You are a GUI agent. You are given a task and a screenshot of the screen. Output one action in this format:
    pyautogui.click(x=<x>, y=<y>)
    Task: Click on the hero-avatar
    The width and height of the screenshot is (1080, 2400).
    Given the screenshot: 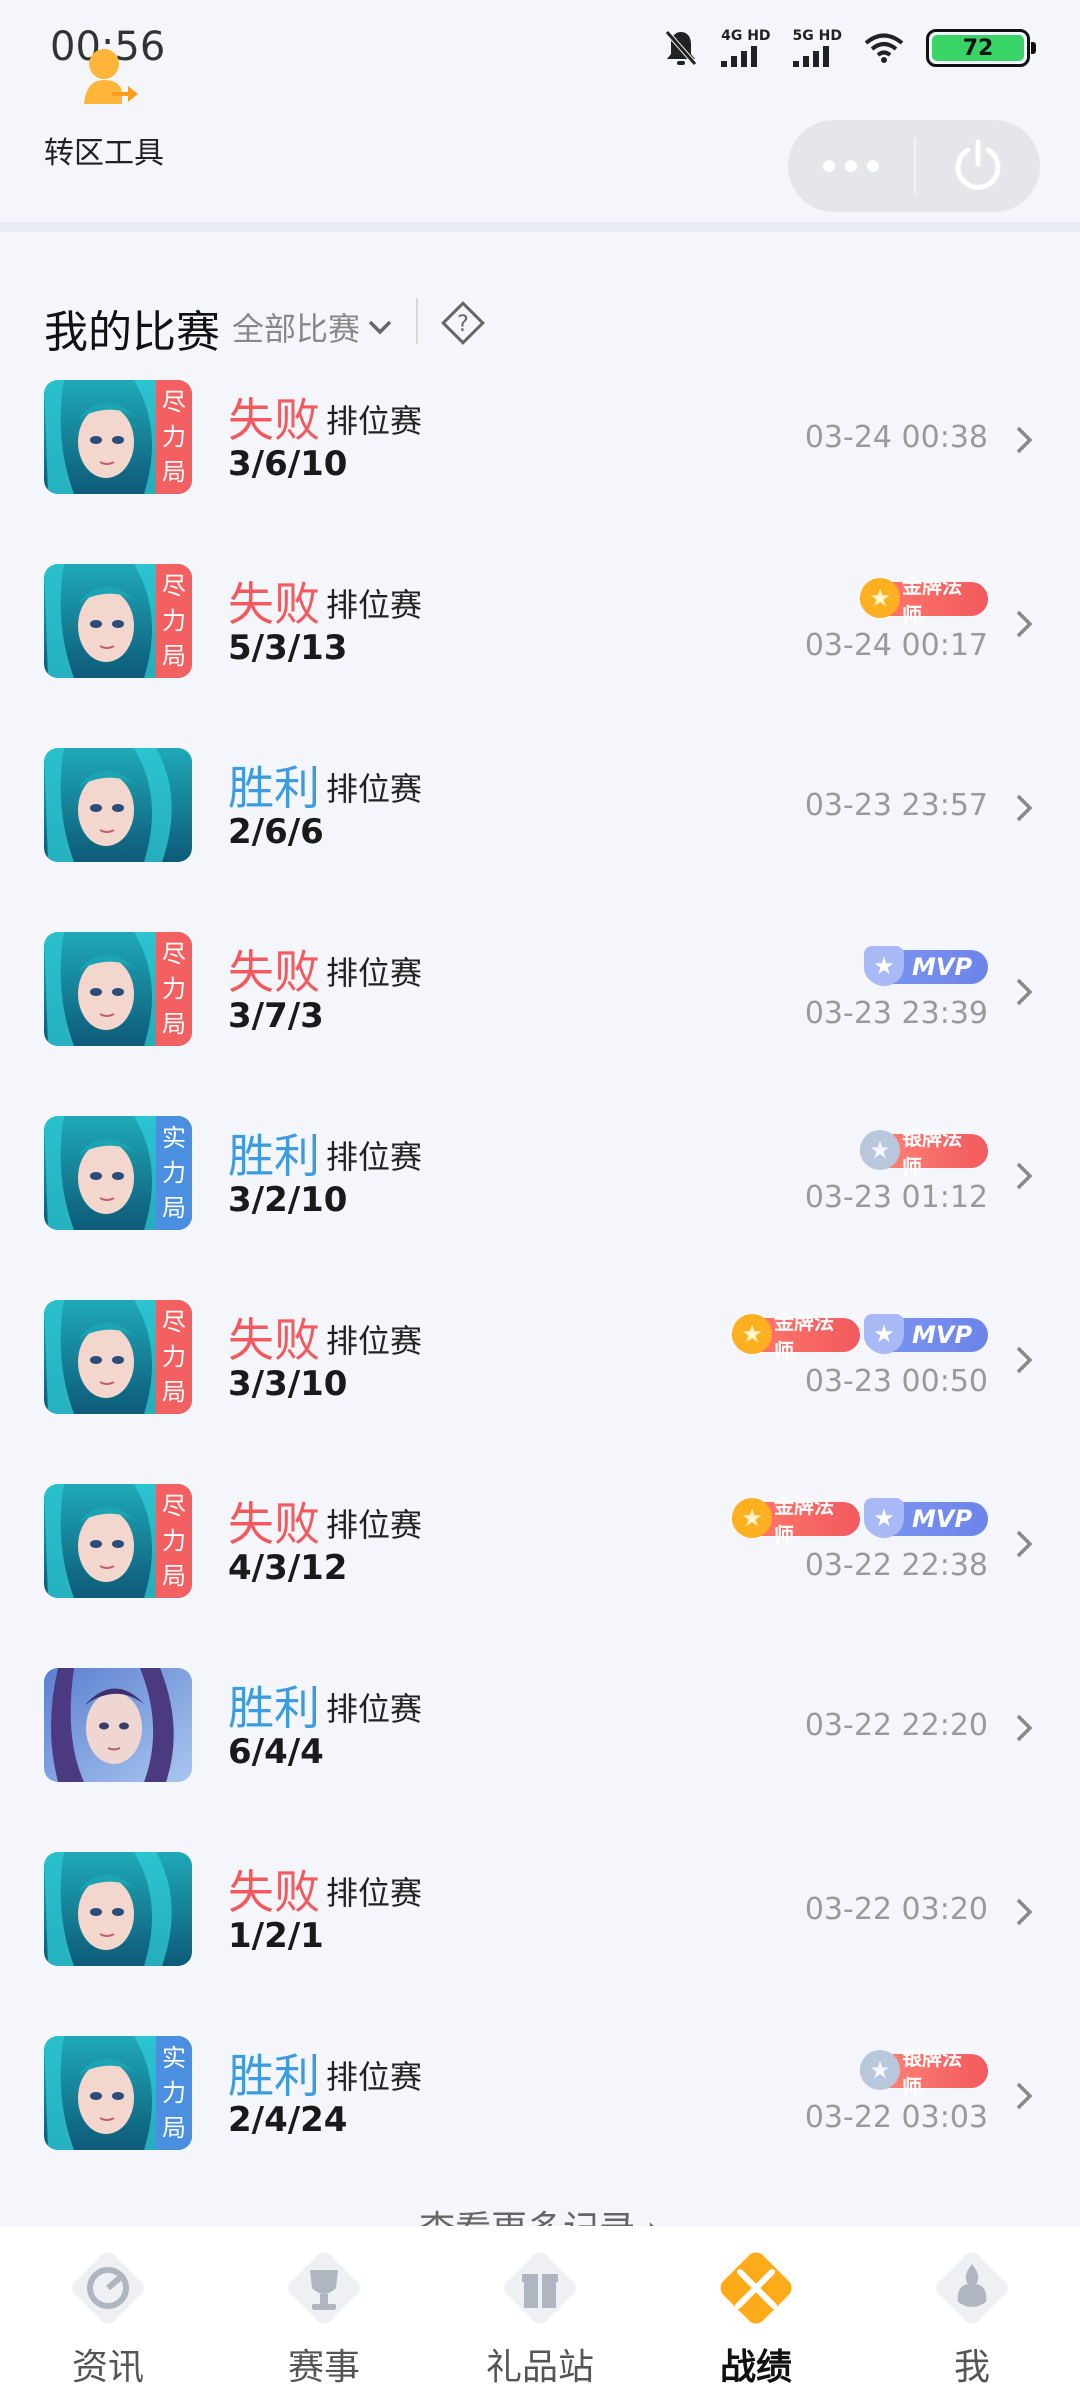 What is the action you would take?
    pyautogui.click(x=118, y=1725)
    